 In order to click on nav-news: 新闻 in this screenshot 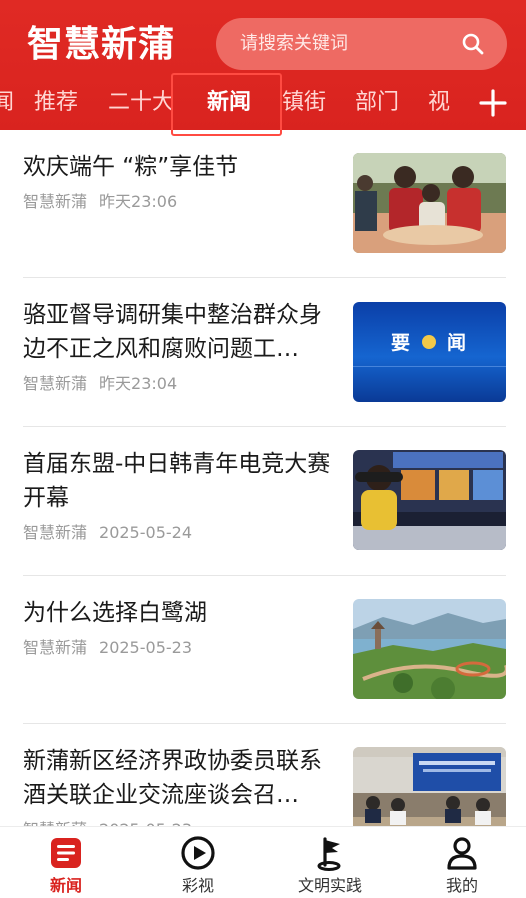, I will do `click(66, 862)`.